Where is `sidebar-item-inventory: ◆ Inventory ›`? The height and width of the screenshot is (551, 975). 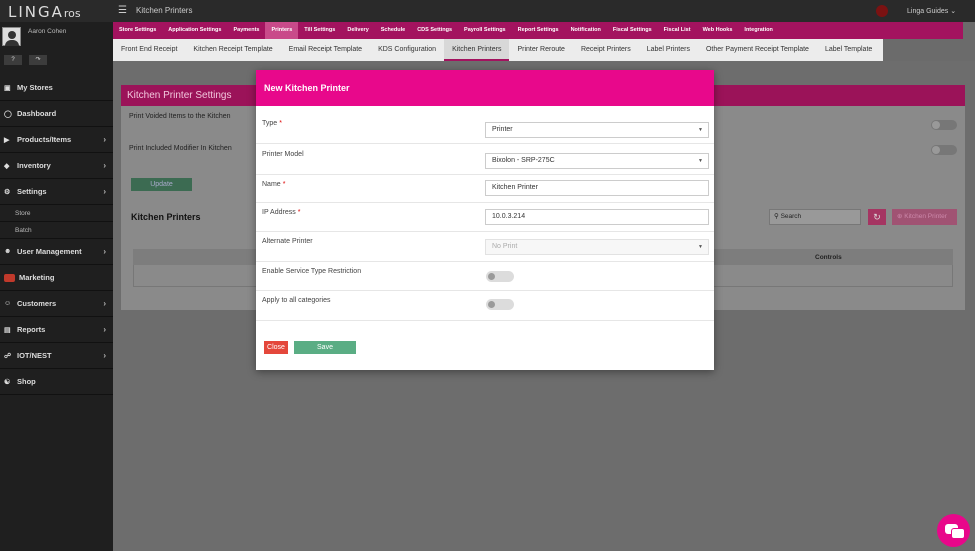
sidebar-item-inventory: ◆ Inventory › is located at coordinates (56, 166).